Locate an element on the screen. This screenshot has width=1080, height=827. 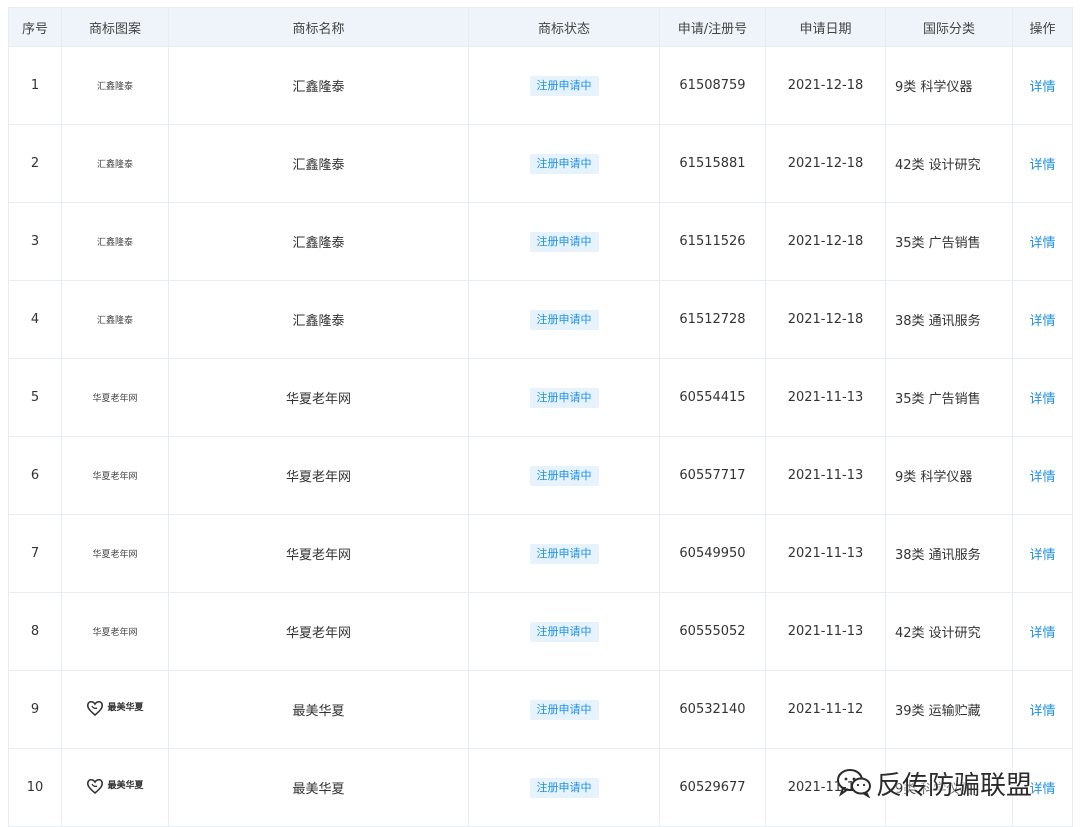
row-index: 2 is located at coordinates (35, 163).